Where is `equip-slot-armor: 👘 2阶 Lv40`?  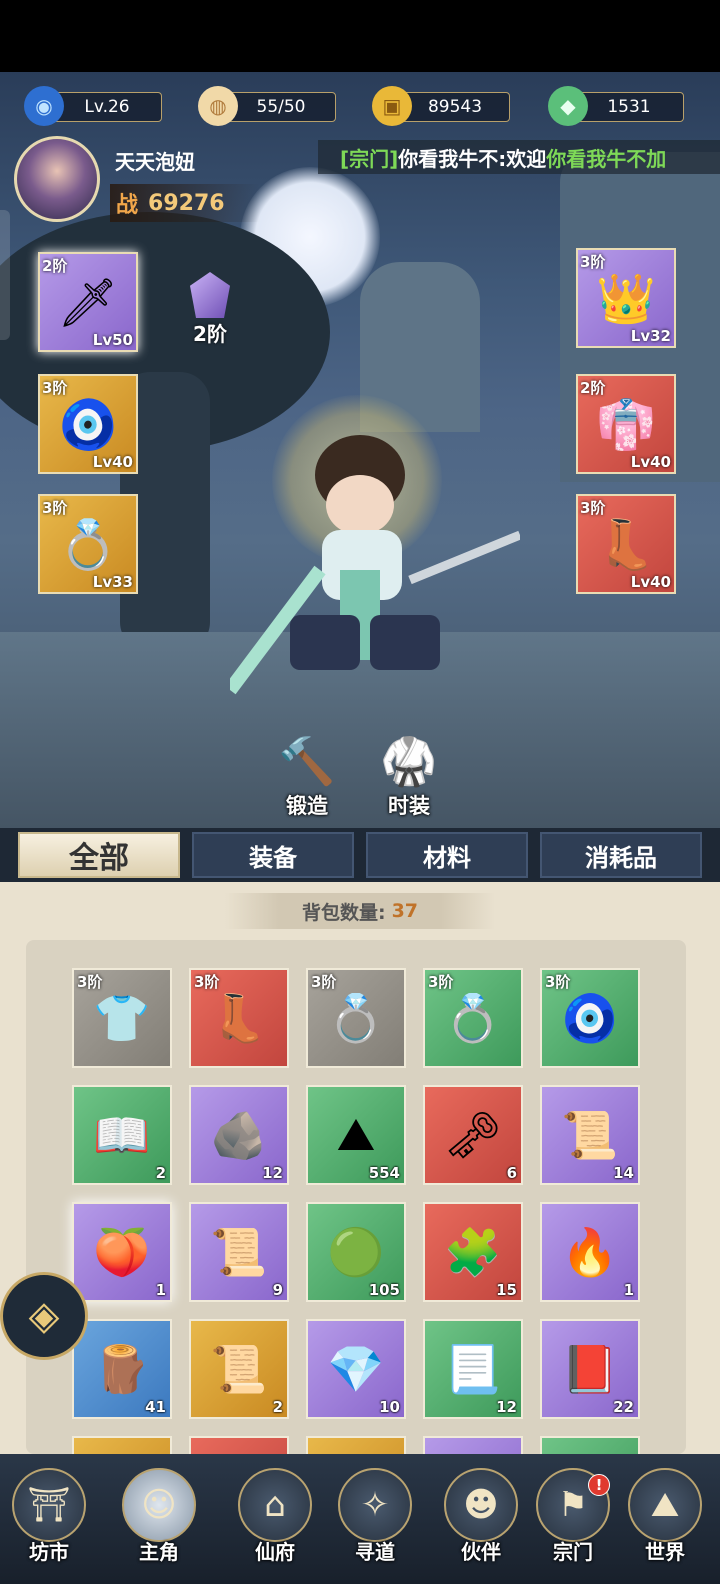
equip-slot-armor: 👘 2阶 Lv40 is located at coordinates (626, 424).